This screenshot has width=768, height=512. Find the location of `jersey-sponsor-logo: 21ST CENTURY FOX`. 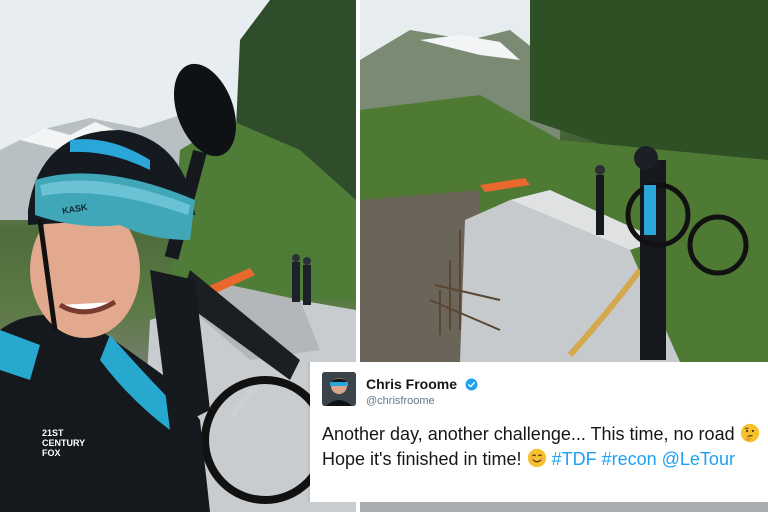

jersey-sponsor-logo: 21ST CENTURY FOX is located at coordinates (51, 443).